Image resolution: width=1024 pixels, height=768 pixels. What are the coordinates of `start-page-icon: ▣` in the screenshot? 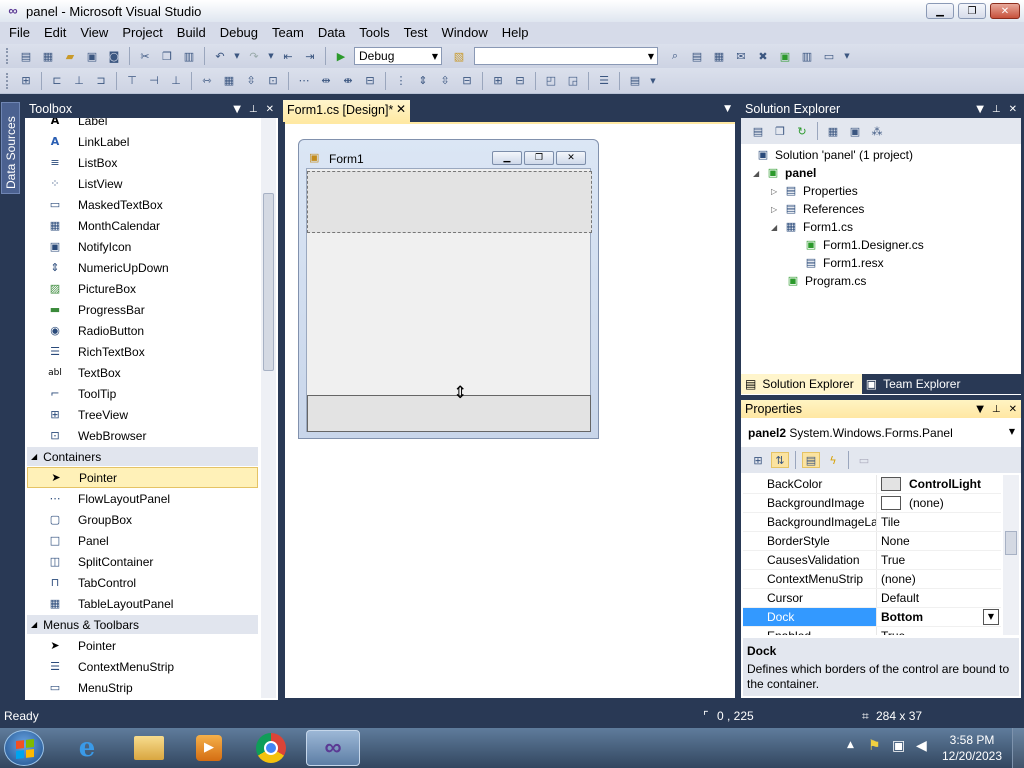 It's located at (785, 56).